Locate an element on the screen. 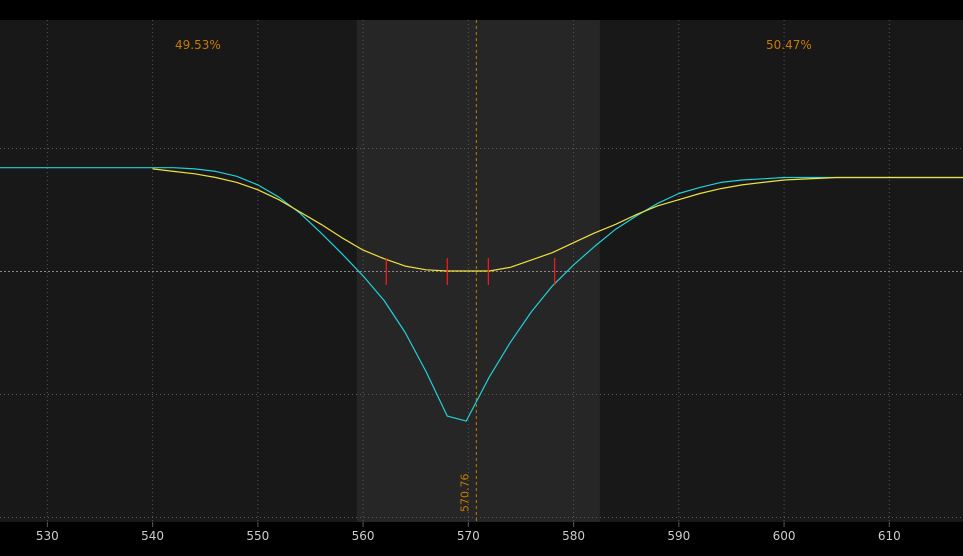  x-tick-label: 560 is located at coordinates (363, 536).